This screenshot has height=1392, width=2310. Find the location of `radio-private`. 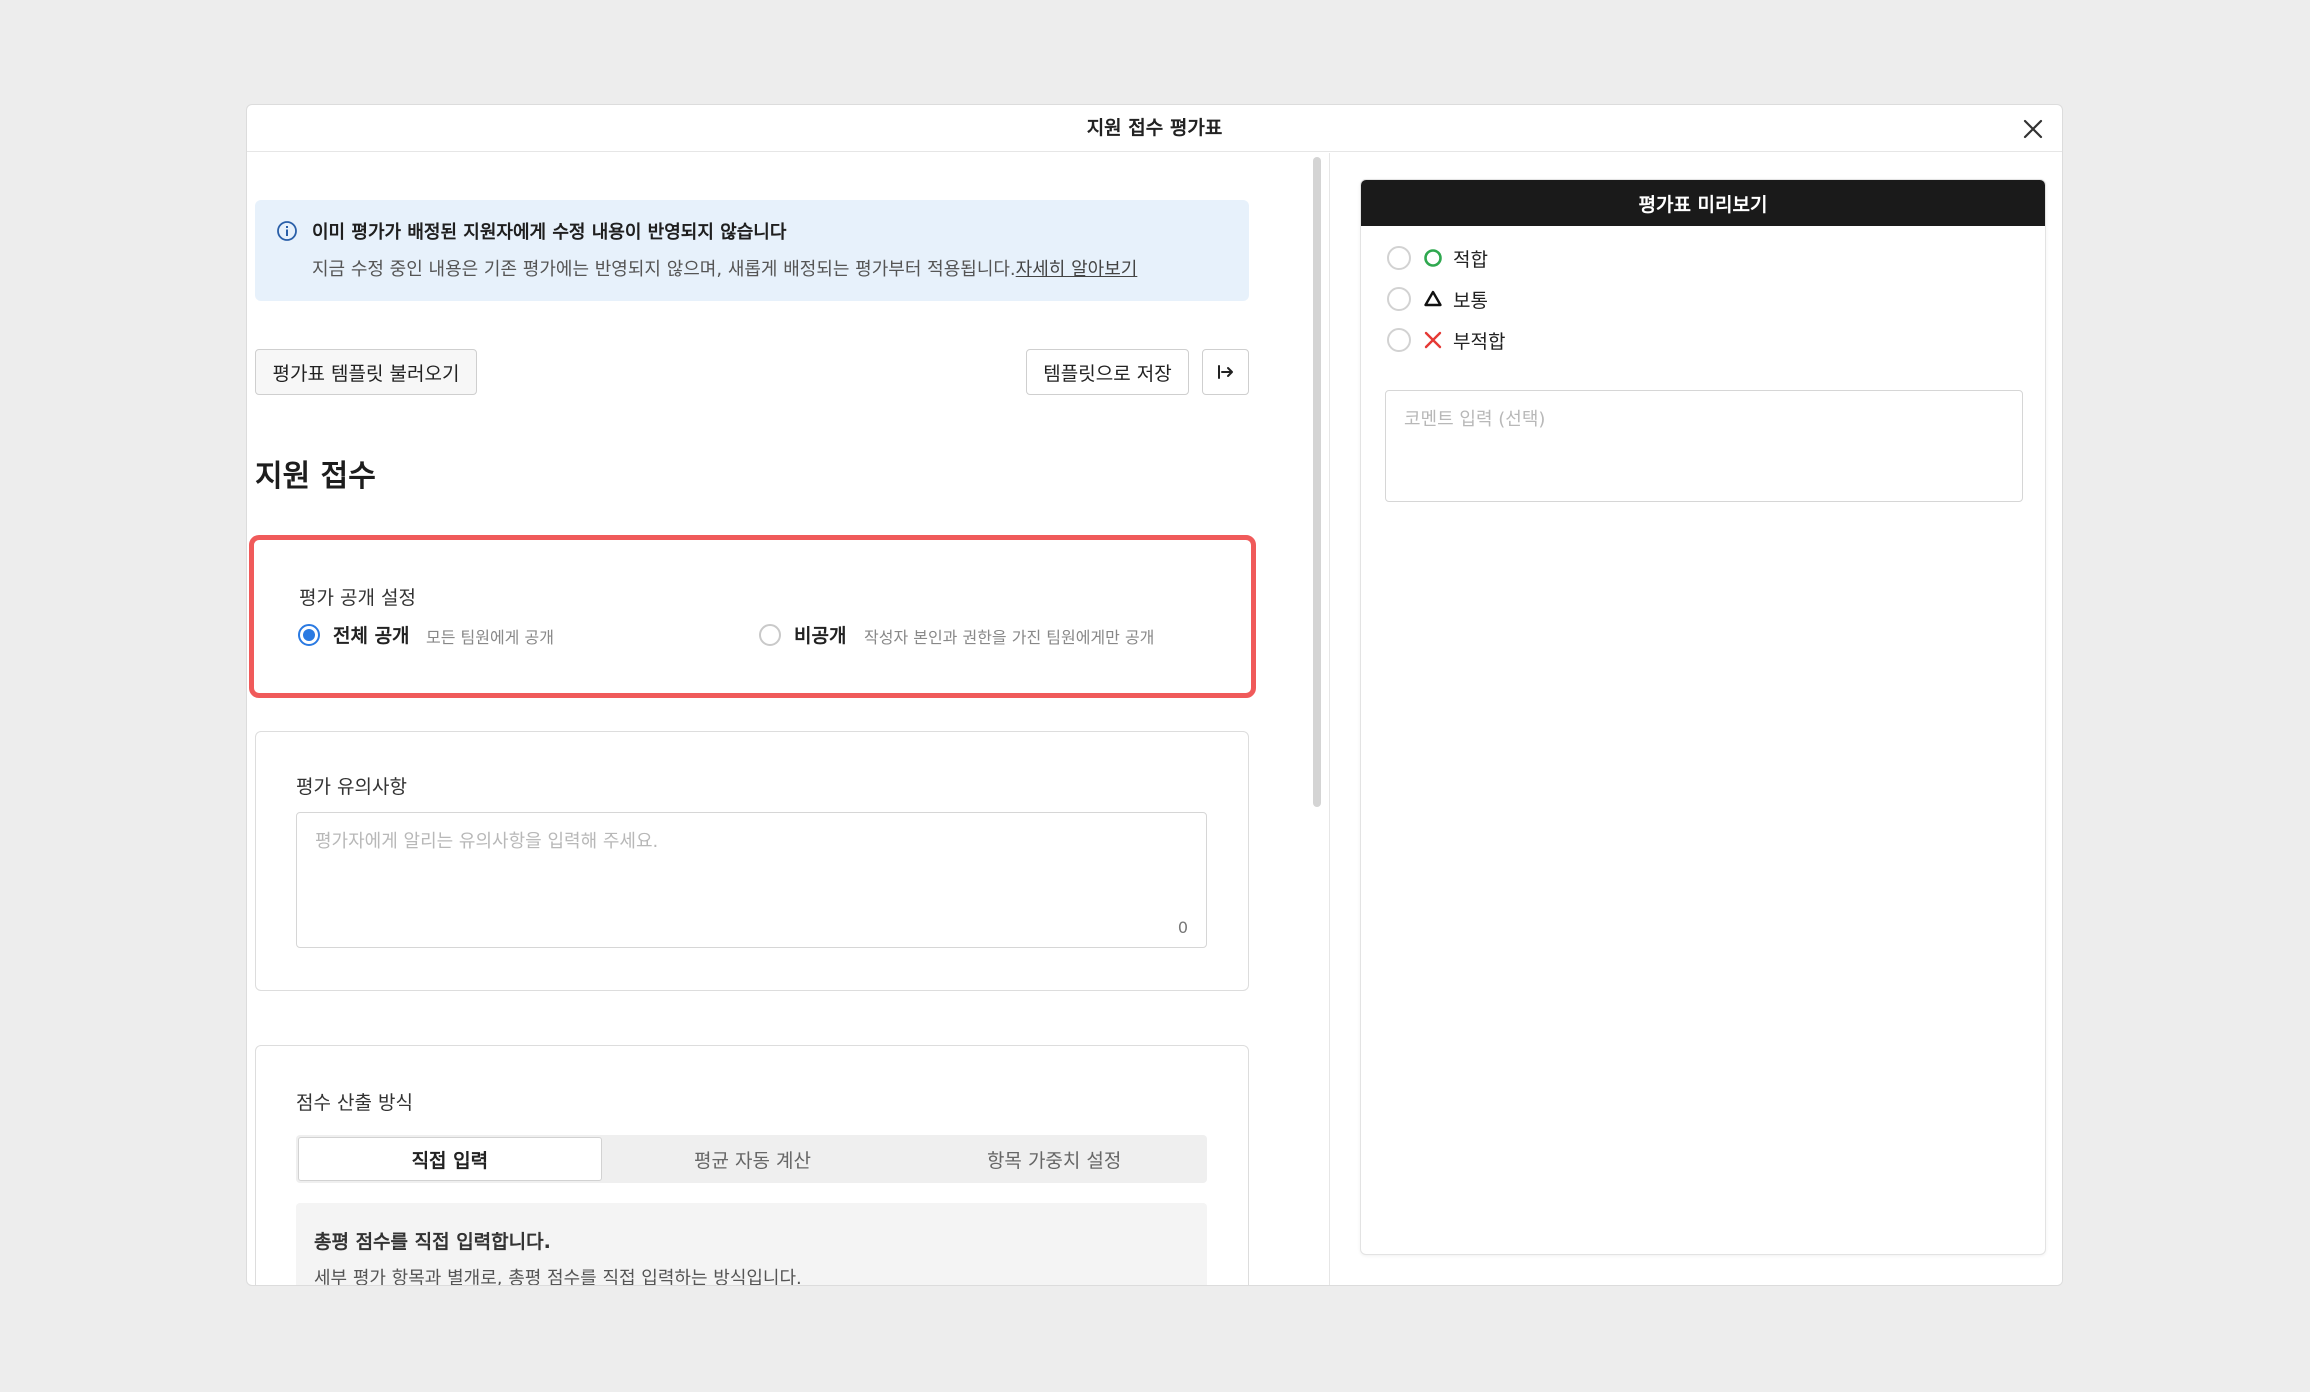

radio-private is located at coordinates (770, 635).